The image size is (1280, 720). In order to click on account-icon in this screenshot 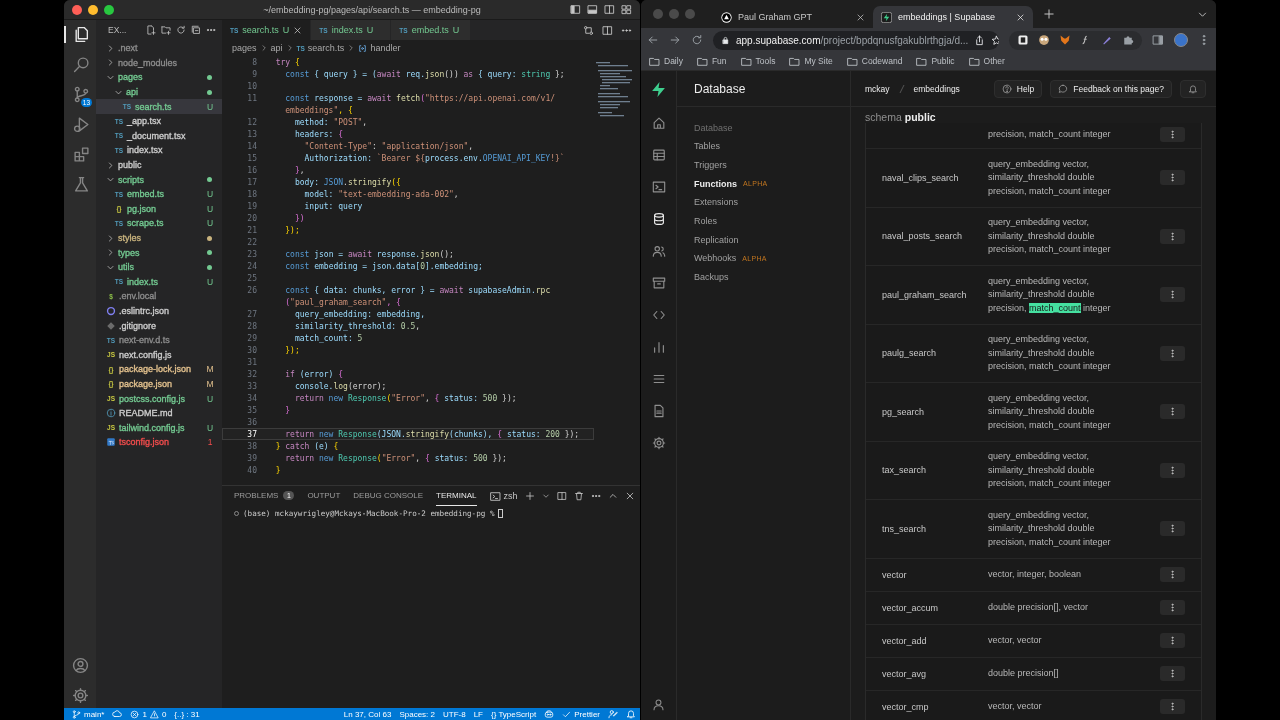, I will do `click(80, 665)`.